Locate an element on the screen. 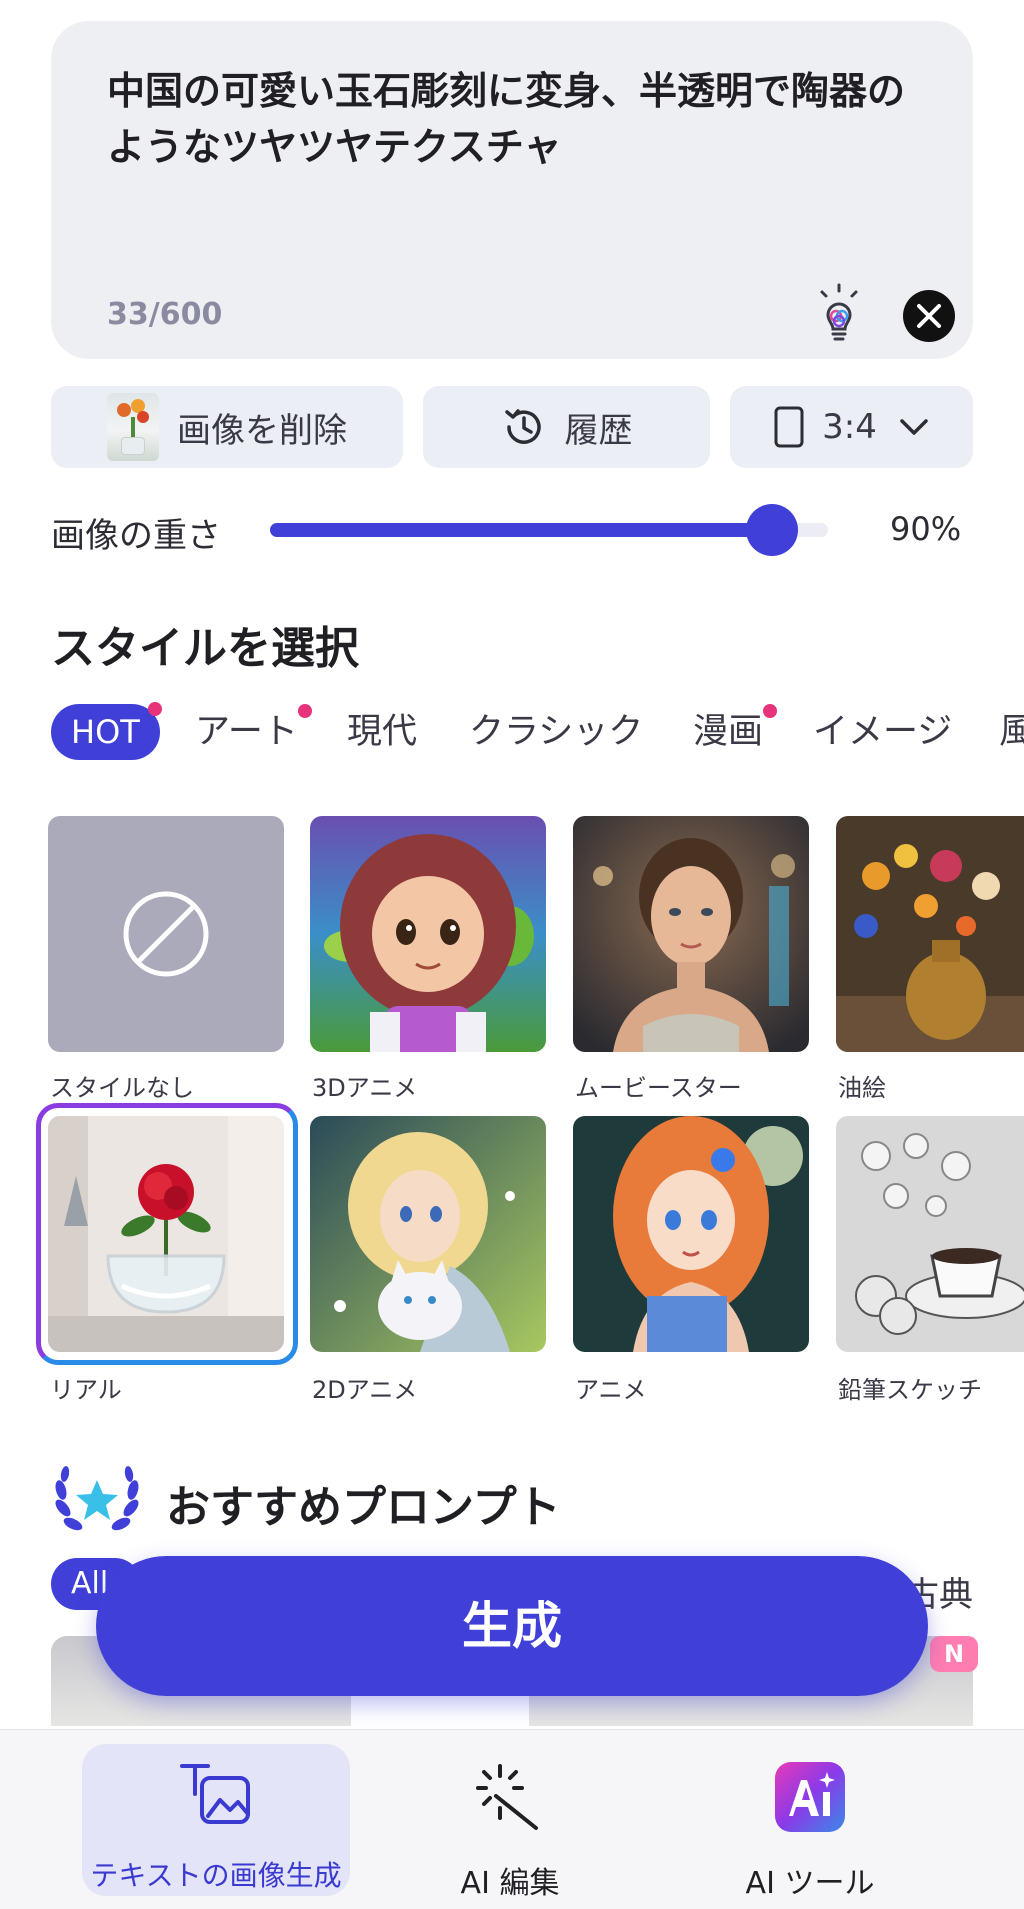  history-button: 履歴 is located at coordinates (566, 427).